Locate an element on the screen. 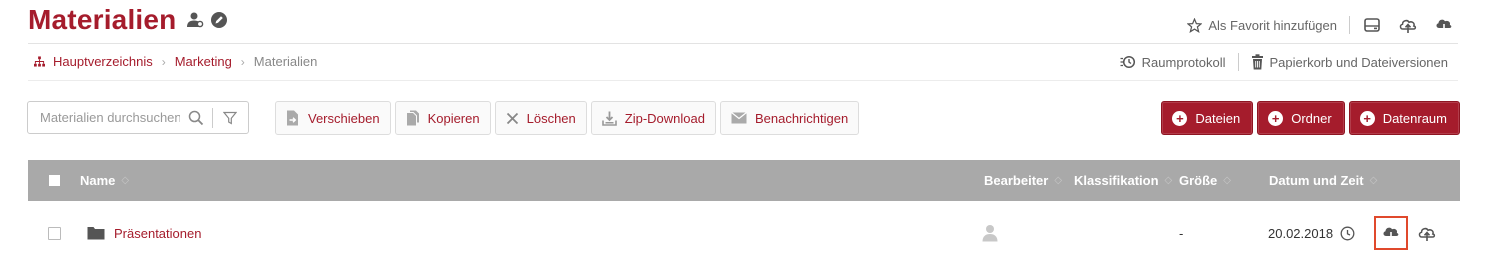 Image resolution: width=1486 pixels, height=274 pixels. cloud-download-button is located at coordinates (1391, 233).